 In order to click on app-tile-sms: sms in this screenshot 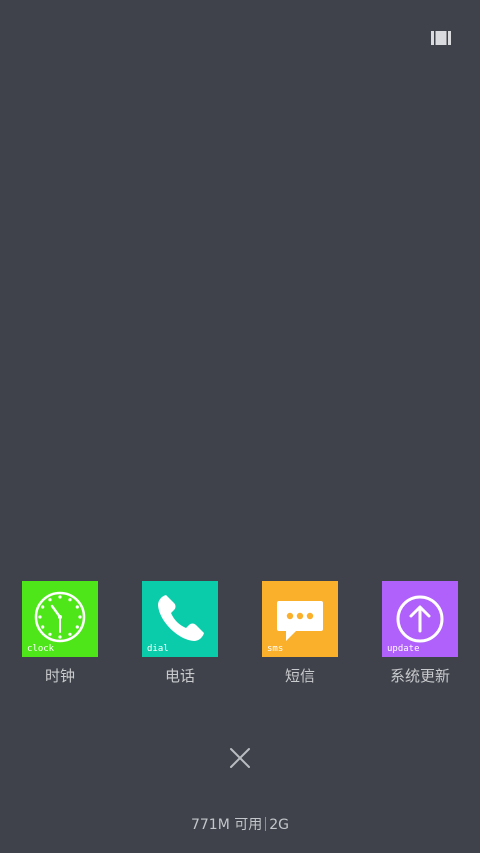, I will do `click(300, 619)`.